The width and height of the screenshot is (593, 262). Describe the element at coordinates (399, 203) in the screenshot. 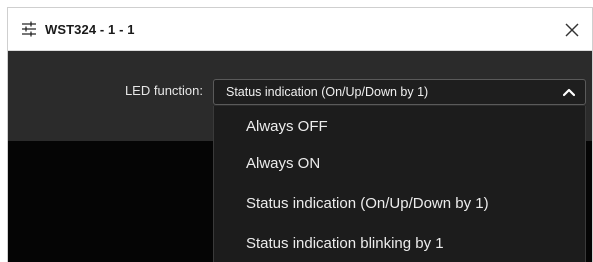

I see `option-status-indication: Status indication (On/Up/Down by 1)` at that location.